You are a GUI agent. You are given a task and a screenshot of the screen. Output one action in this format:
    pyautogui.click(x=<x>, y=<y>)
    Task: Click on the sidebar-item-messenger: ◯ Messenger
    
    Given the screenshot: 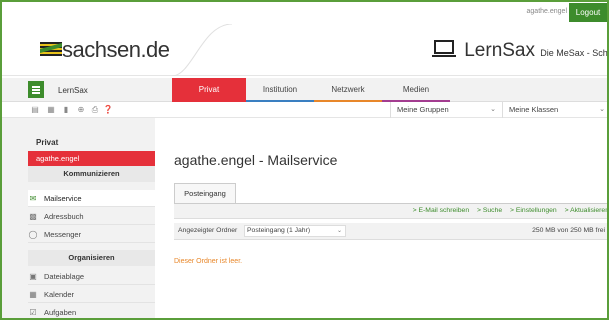 What is the action you would take?
    pyautogui.click(x=91, y=234)
    